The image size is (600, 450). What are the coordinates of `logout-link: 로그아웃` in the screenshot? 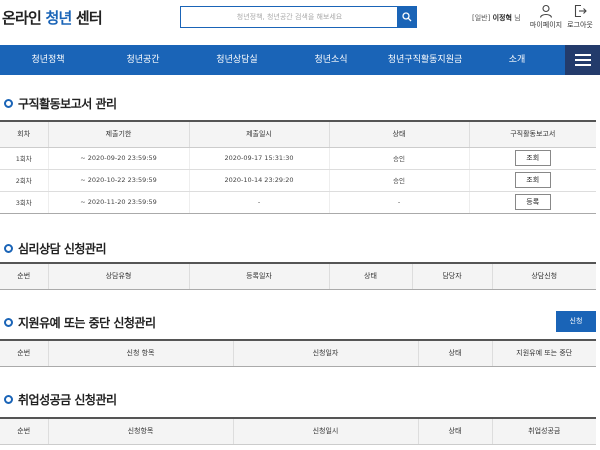 It's located at (580, 17).